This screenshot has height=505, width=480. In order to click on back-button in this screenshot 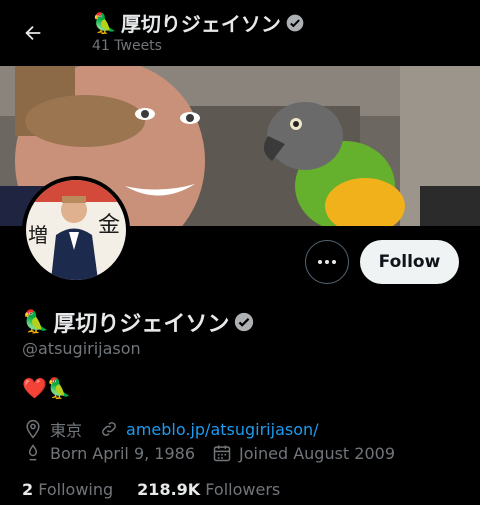, I will do `click(33, 33)`.